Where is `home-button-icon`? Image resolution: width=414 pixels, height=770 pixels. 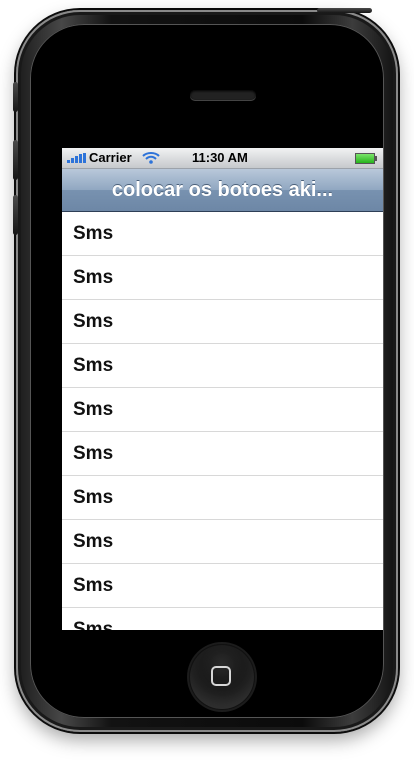 home-button-icon is located at coordinates (222, 677).